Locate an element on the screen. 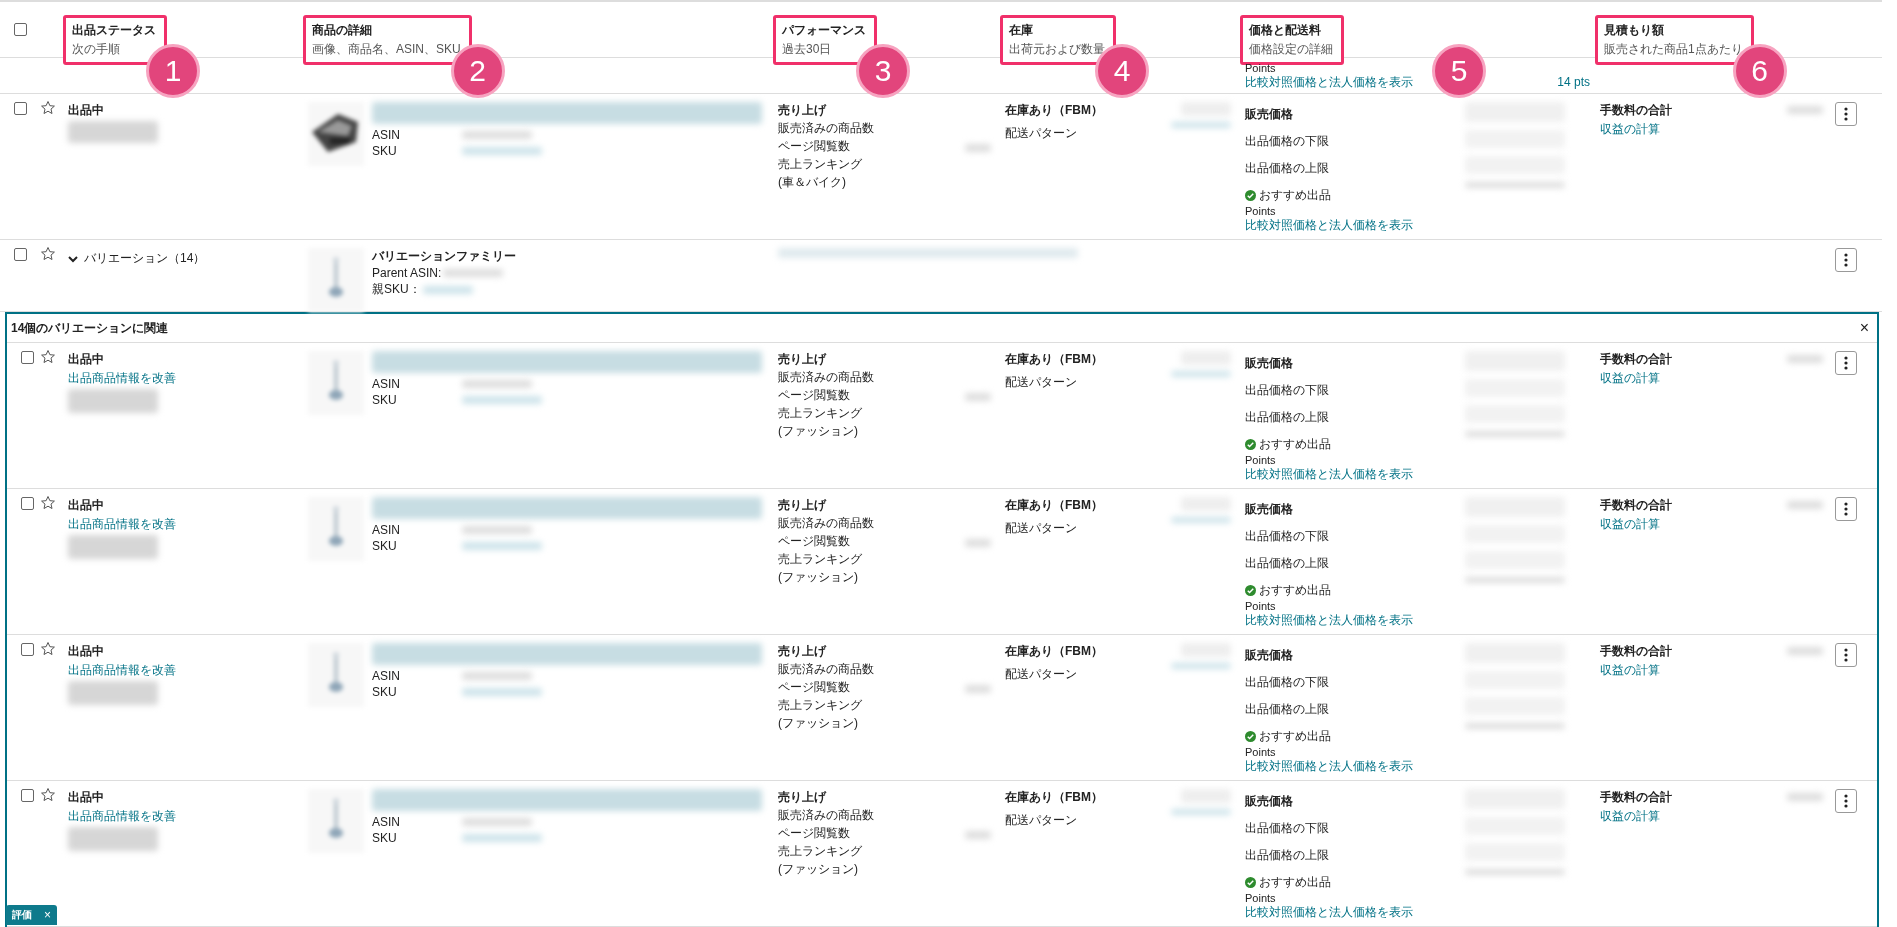 This screenshot has width=1897, height=927. metric-label: (車＆バイク) is located at coordinates (812, 182).